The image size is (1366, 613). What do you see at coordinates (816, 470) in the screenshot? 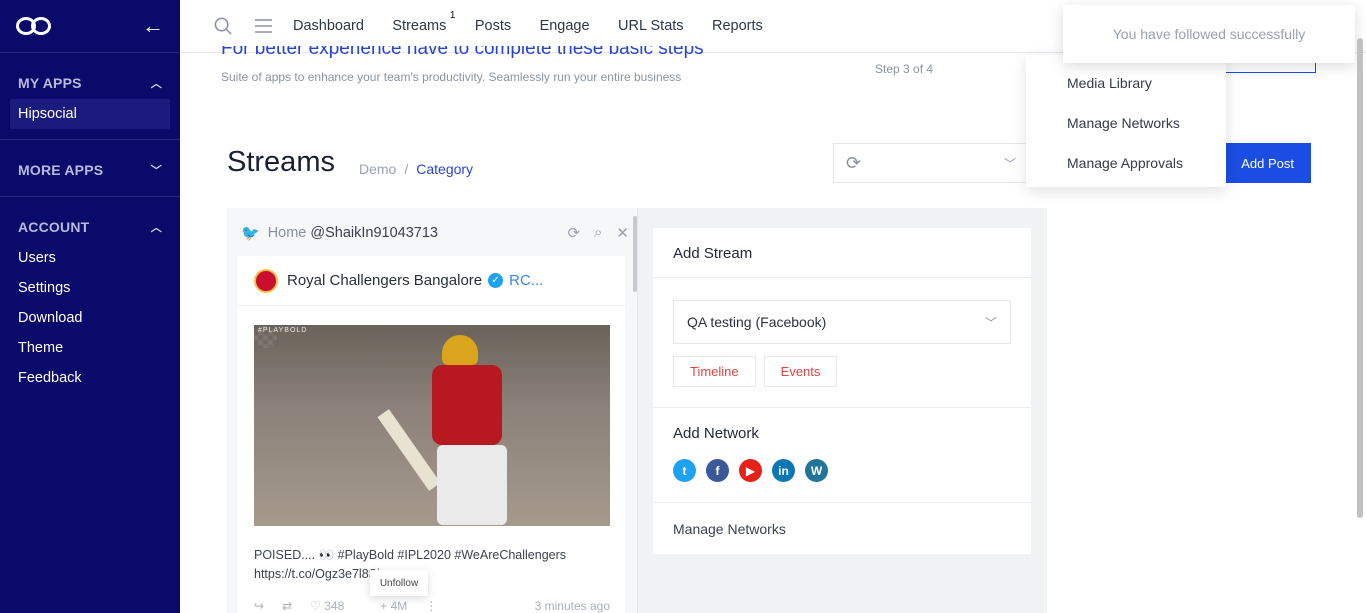
I see `wordpress-icon: W` at bounding box center [816, 470].